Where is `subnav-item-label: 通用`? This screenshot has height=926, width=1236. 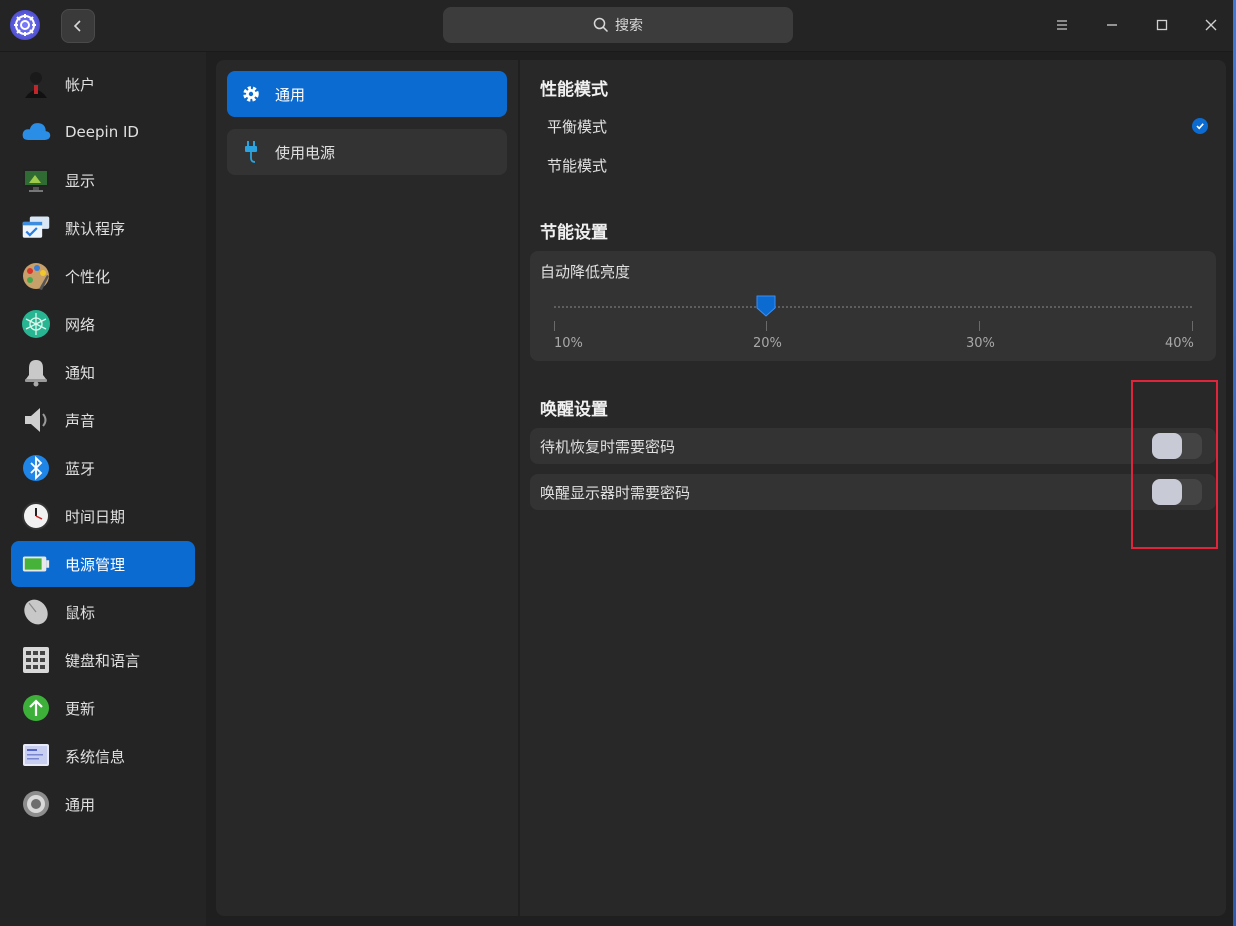 subnav-item-label: 通用 is located at coordinates (290, 94).